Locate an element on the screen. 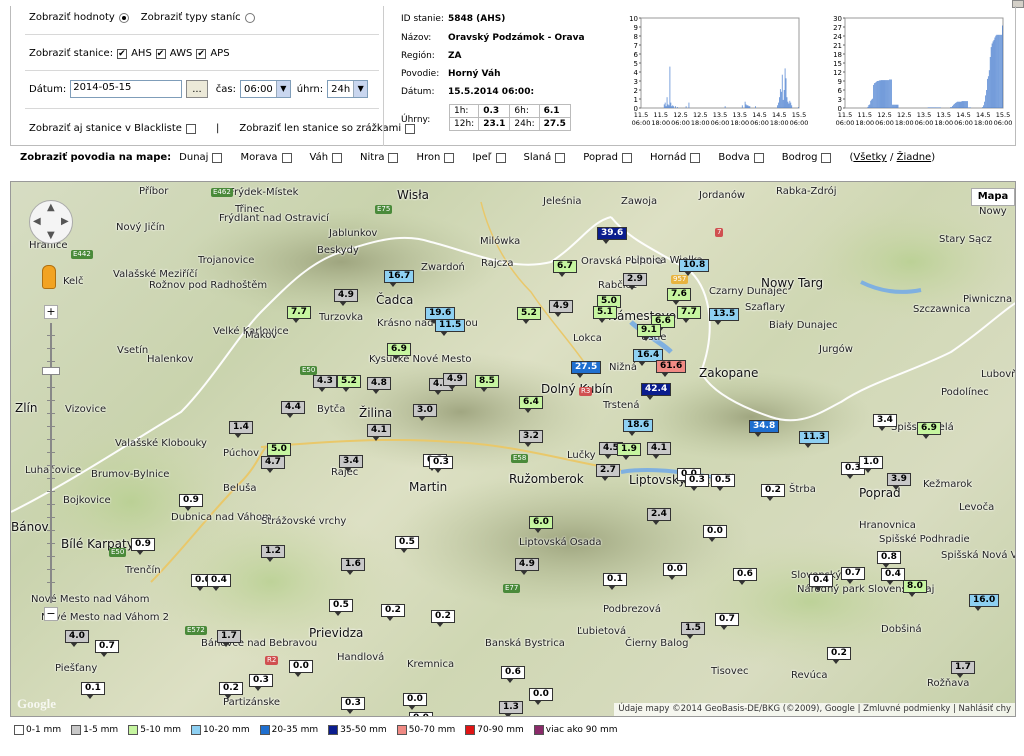 Image resolution: width=1024 pixels, height=756 pixels. basin-item: Bodrog is located at coordinates (807, 157).